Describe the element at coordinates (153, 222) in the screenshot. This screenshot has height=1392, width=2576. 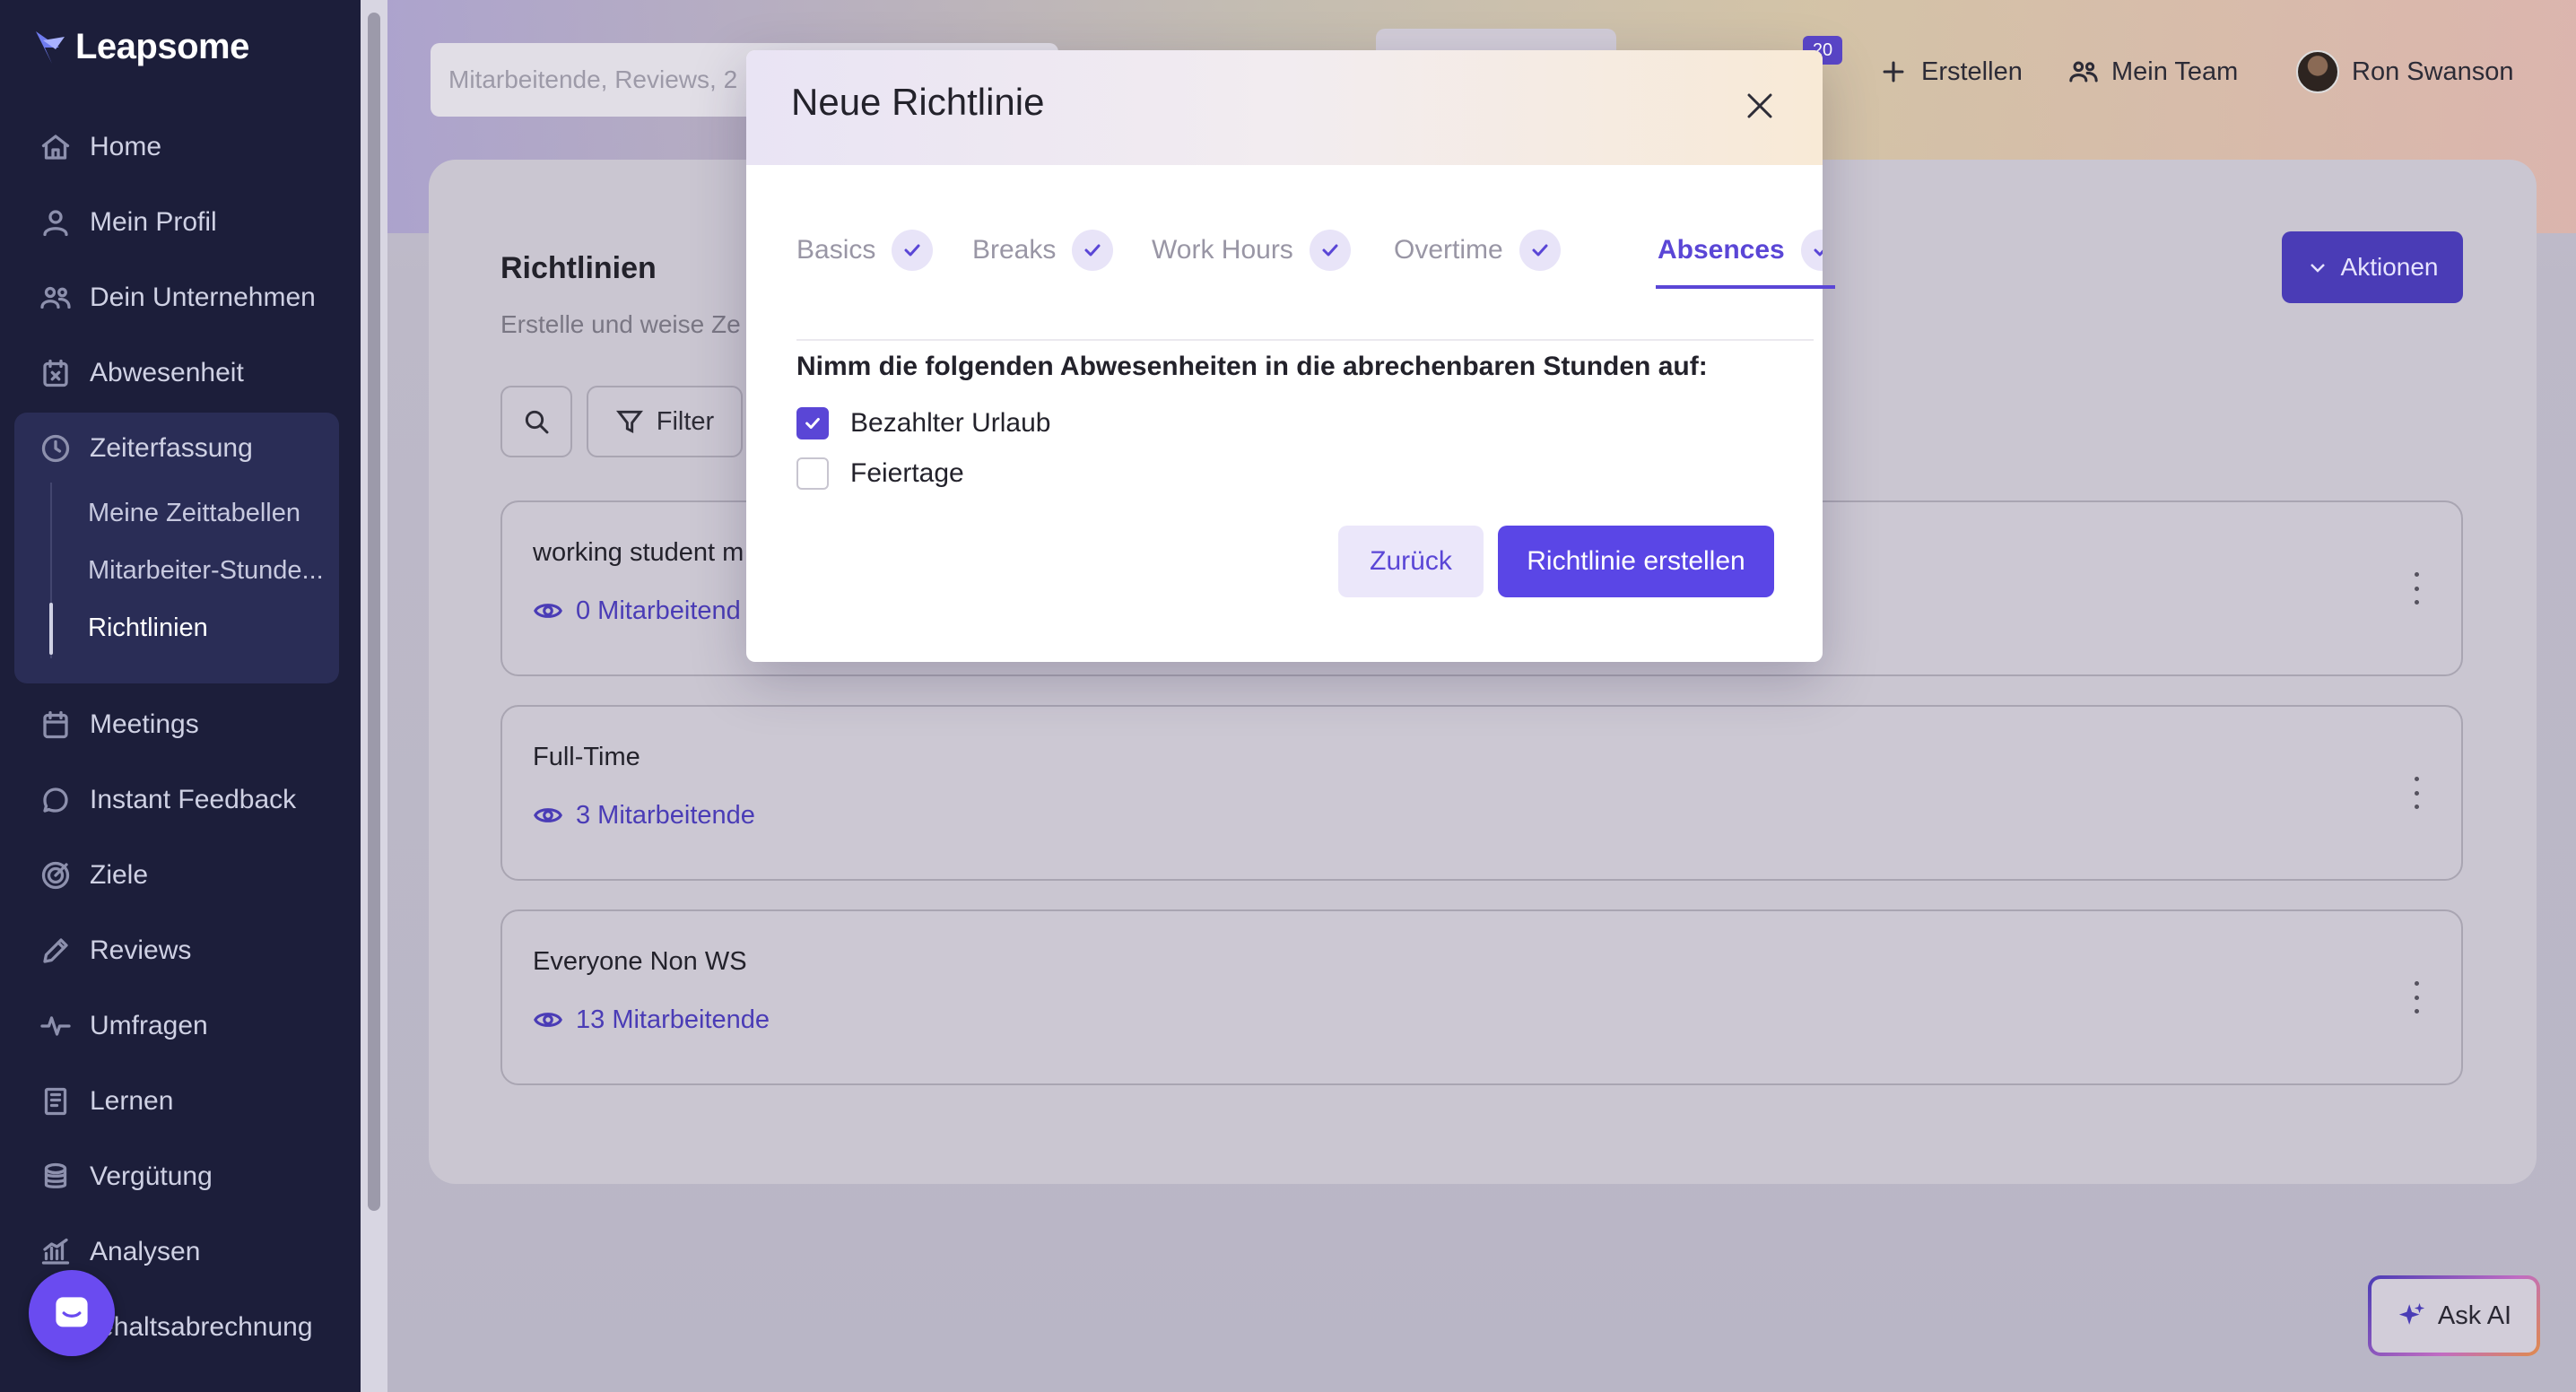
I see `sidebar-item-label: Mein Profil` at that location.